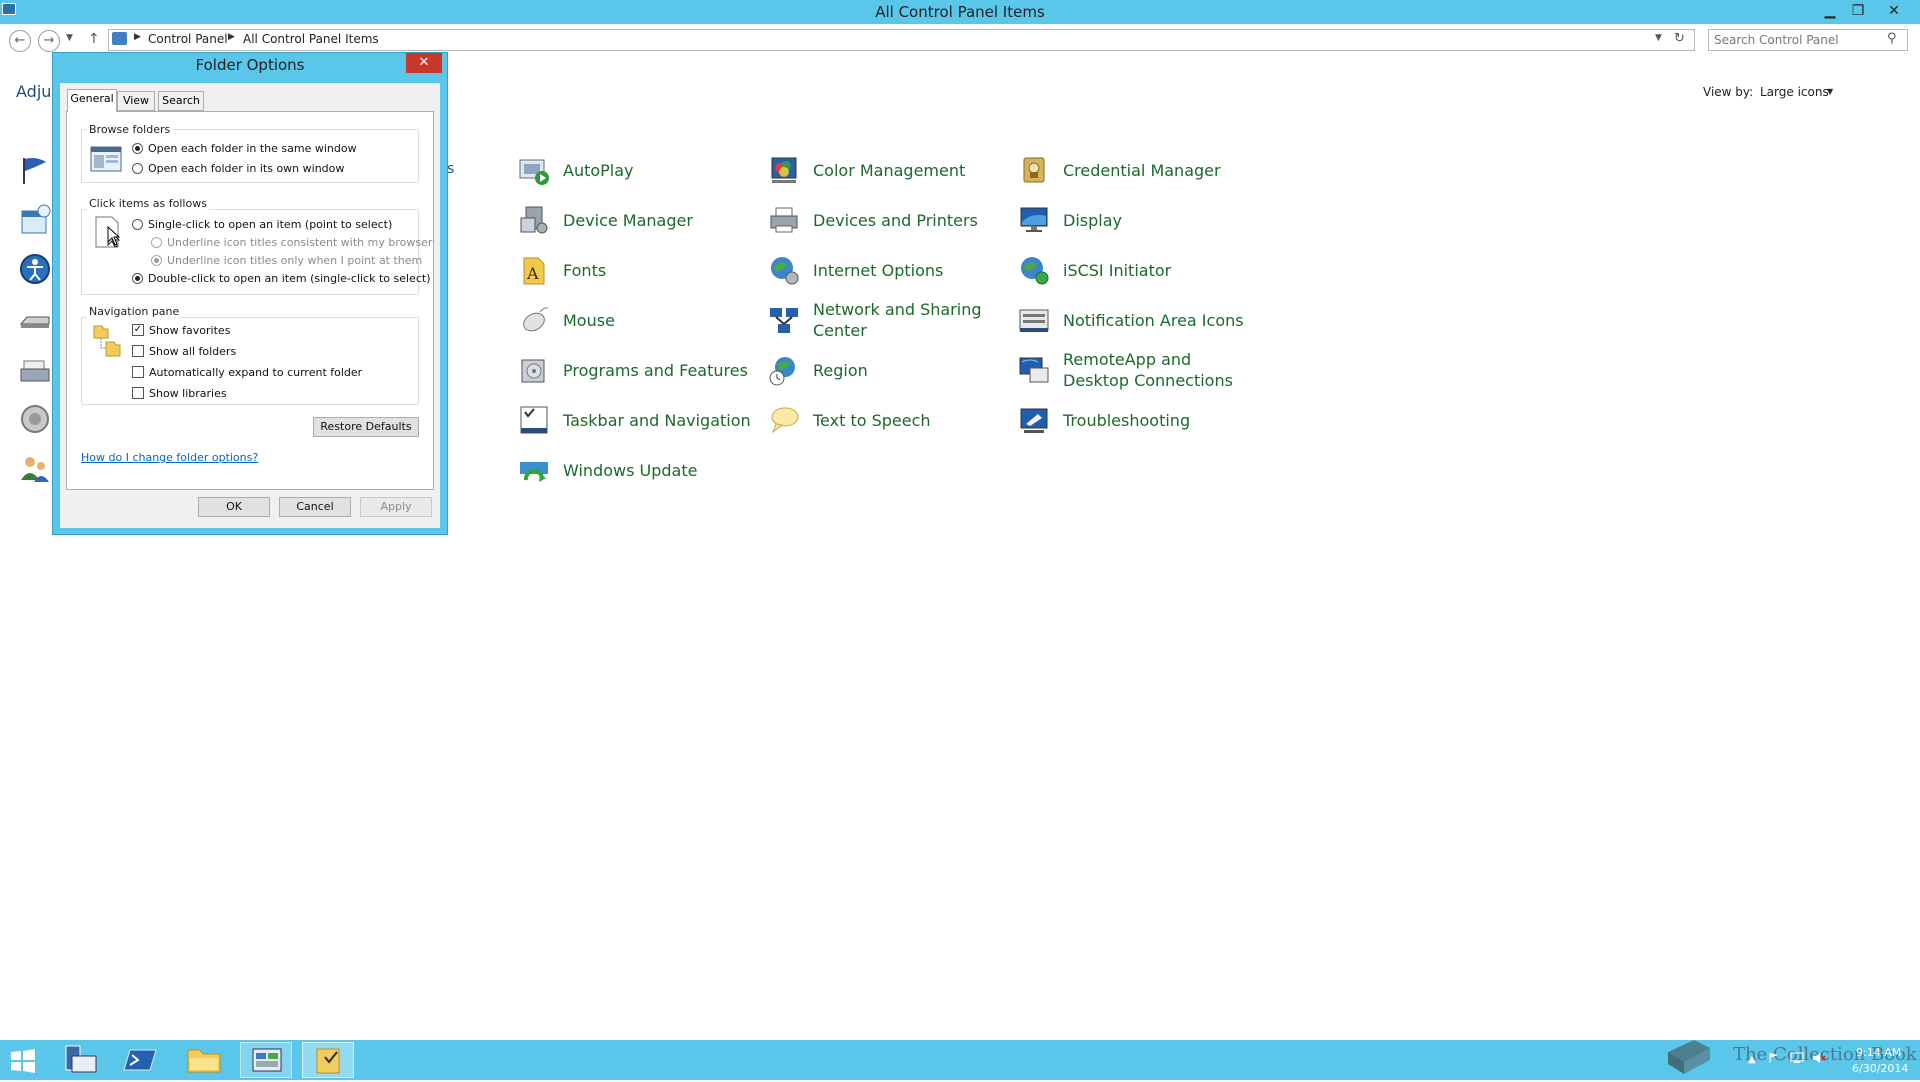  What do you see at coordinates (1830, 11) in the screenshot?
I see `minimize-button: ▁` at bounding box center [1830, 11].